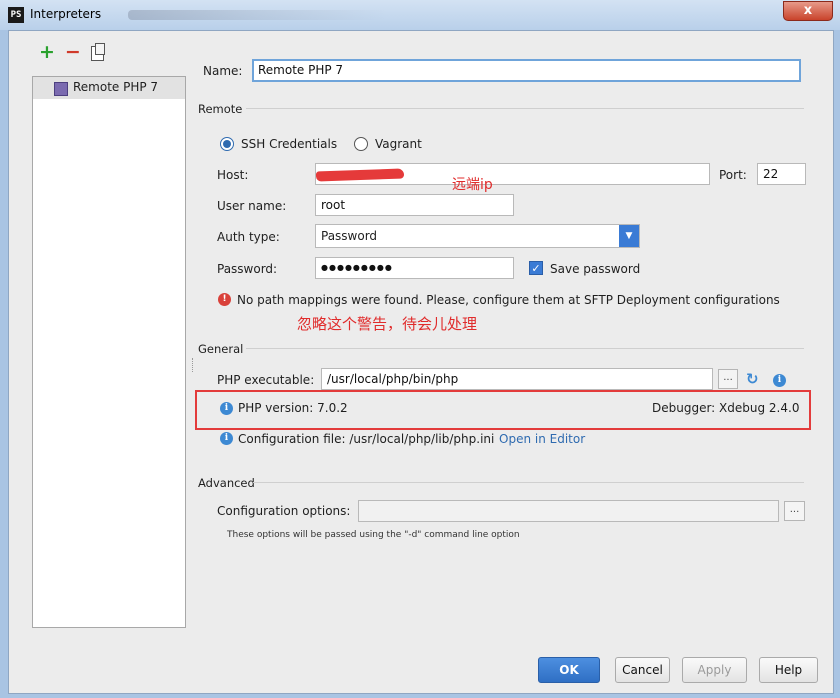 The height and width of the screenshot is (698, 840). What do you see at coordinates (247, 269) in the screenshot?
I see `password-label: Password:` at bounding box center [247, 269].